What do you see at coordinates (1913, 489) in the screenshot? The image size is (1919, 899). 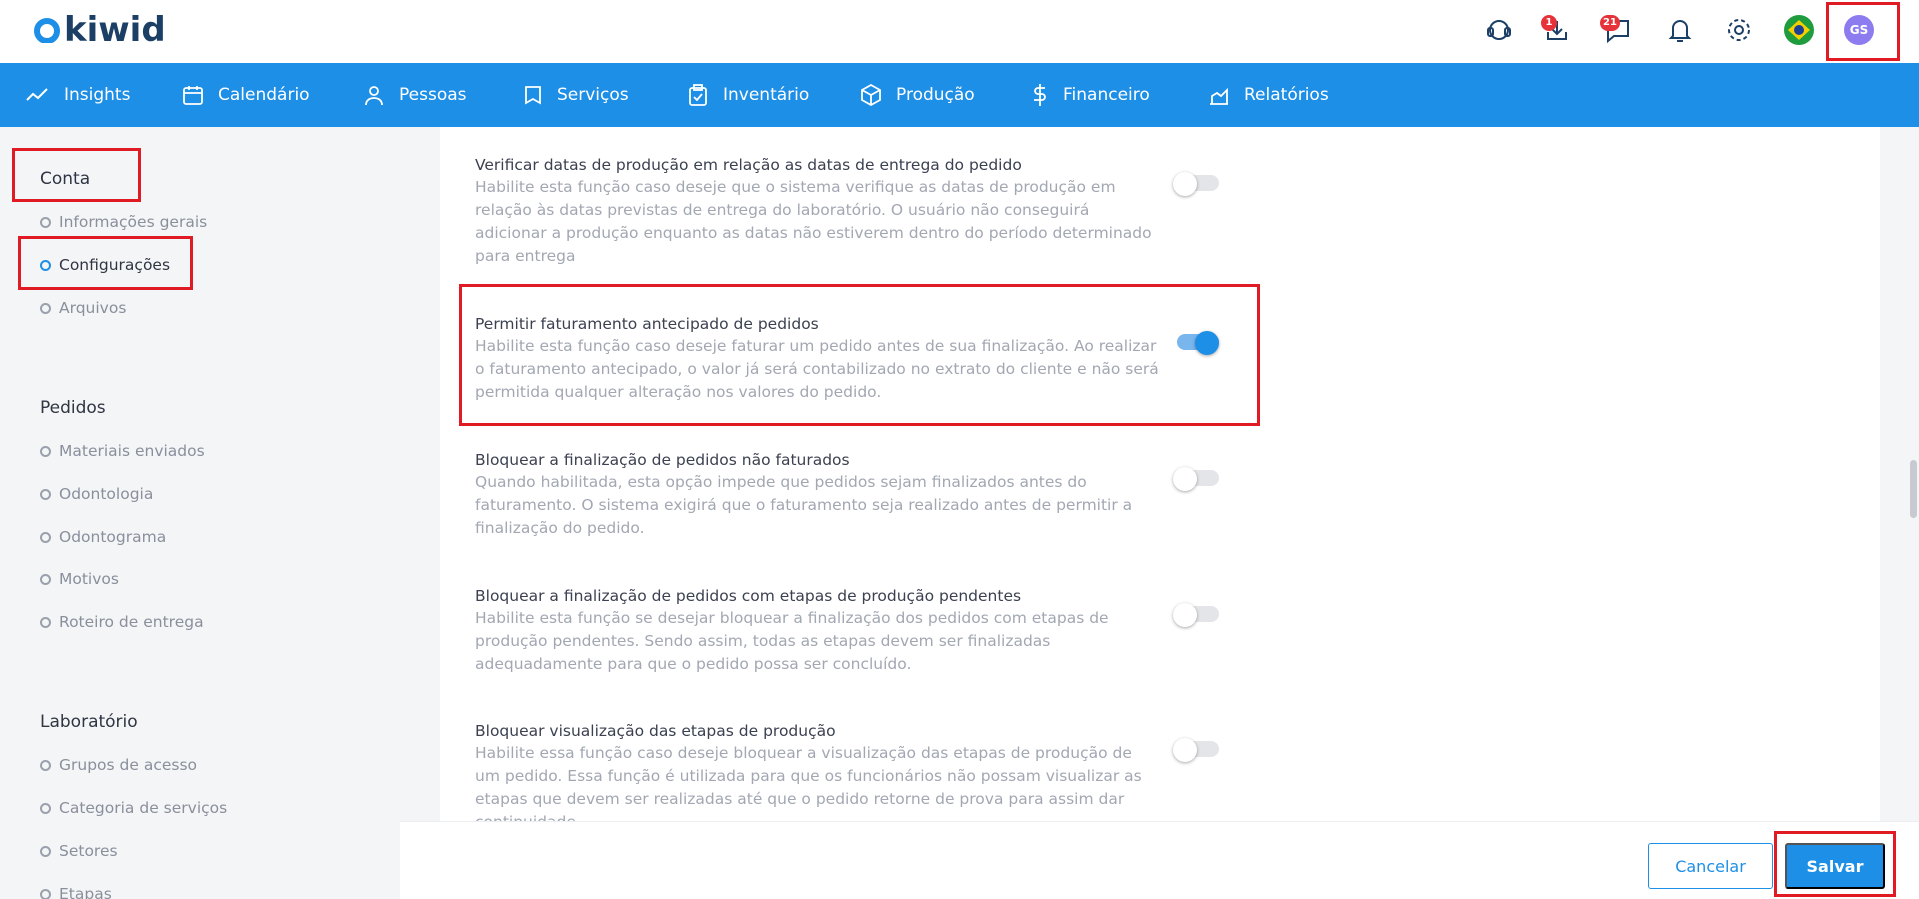 I see `content-scrollbar` at bounding box center [1913, 489].